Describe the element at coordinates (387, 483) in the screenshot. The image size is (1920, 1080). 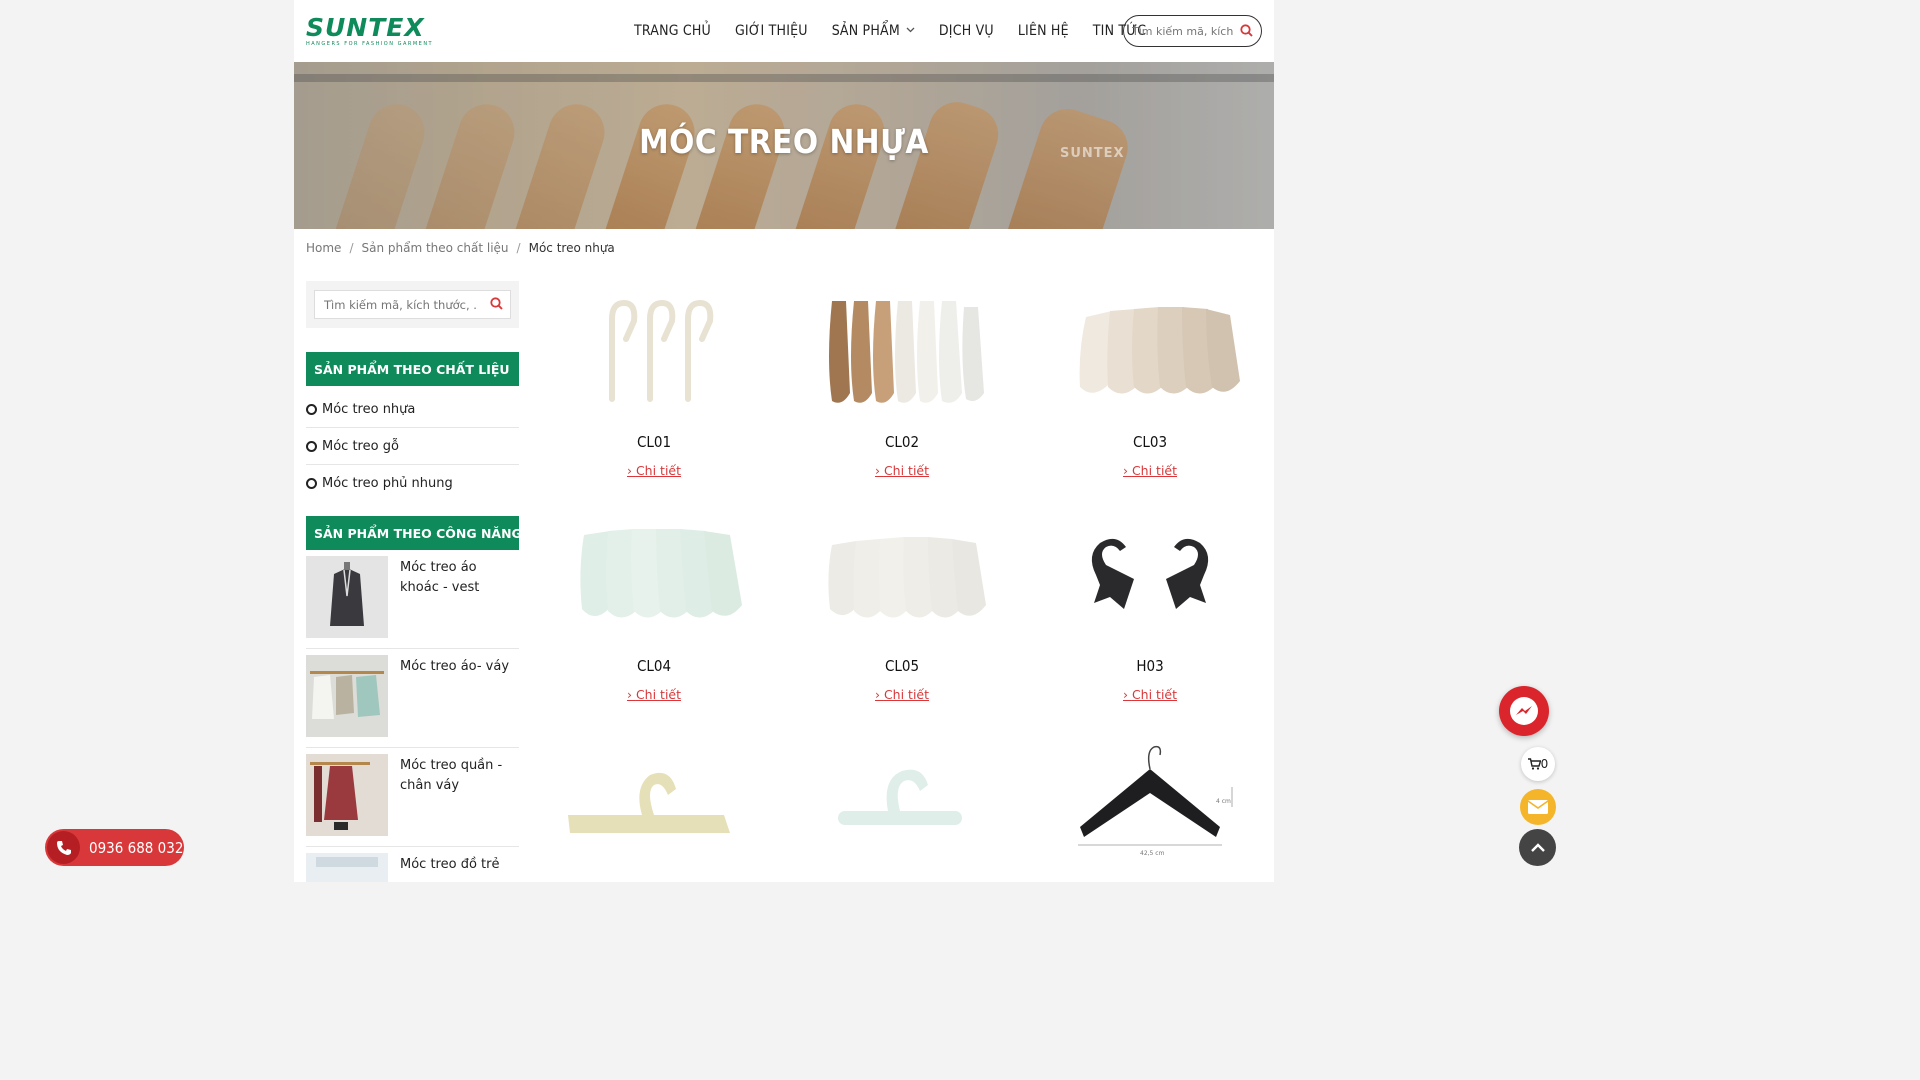
I see `material-label: Móc treo phủ nhung` at that location.